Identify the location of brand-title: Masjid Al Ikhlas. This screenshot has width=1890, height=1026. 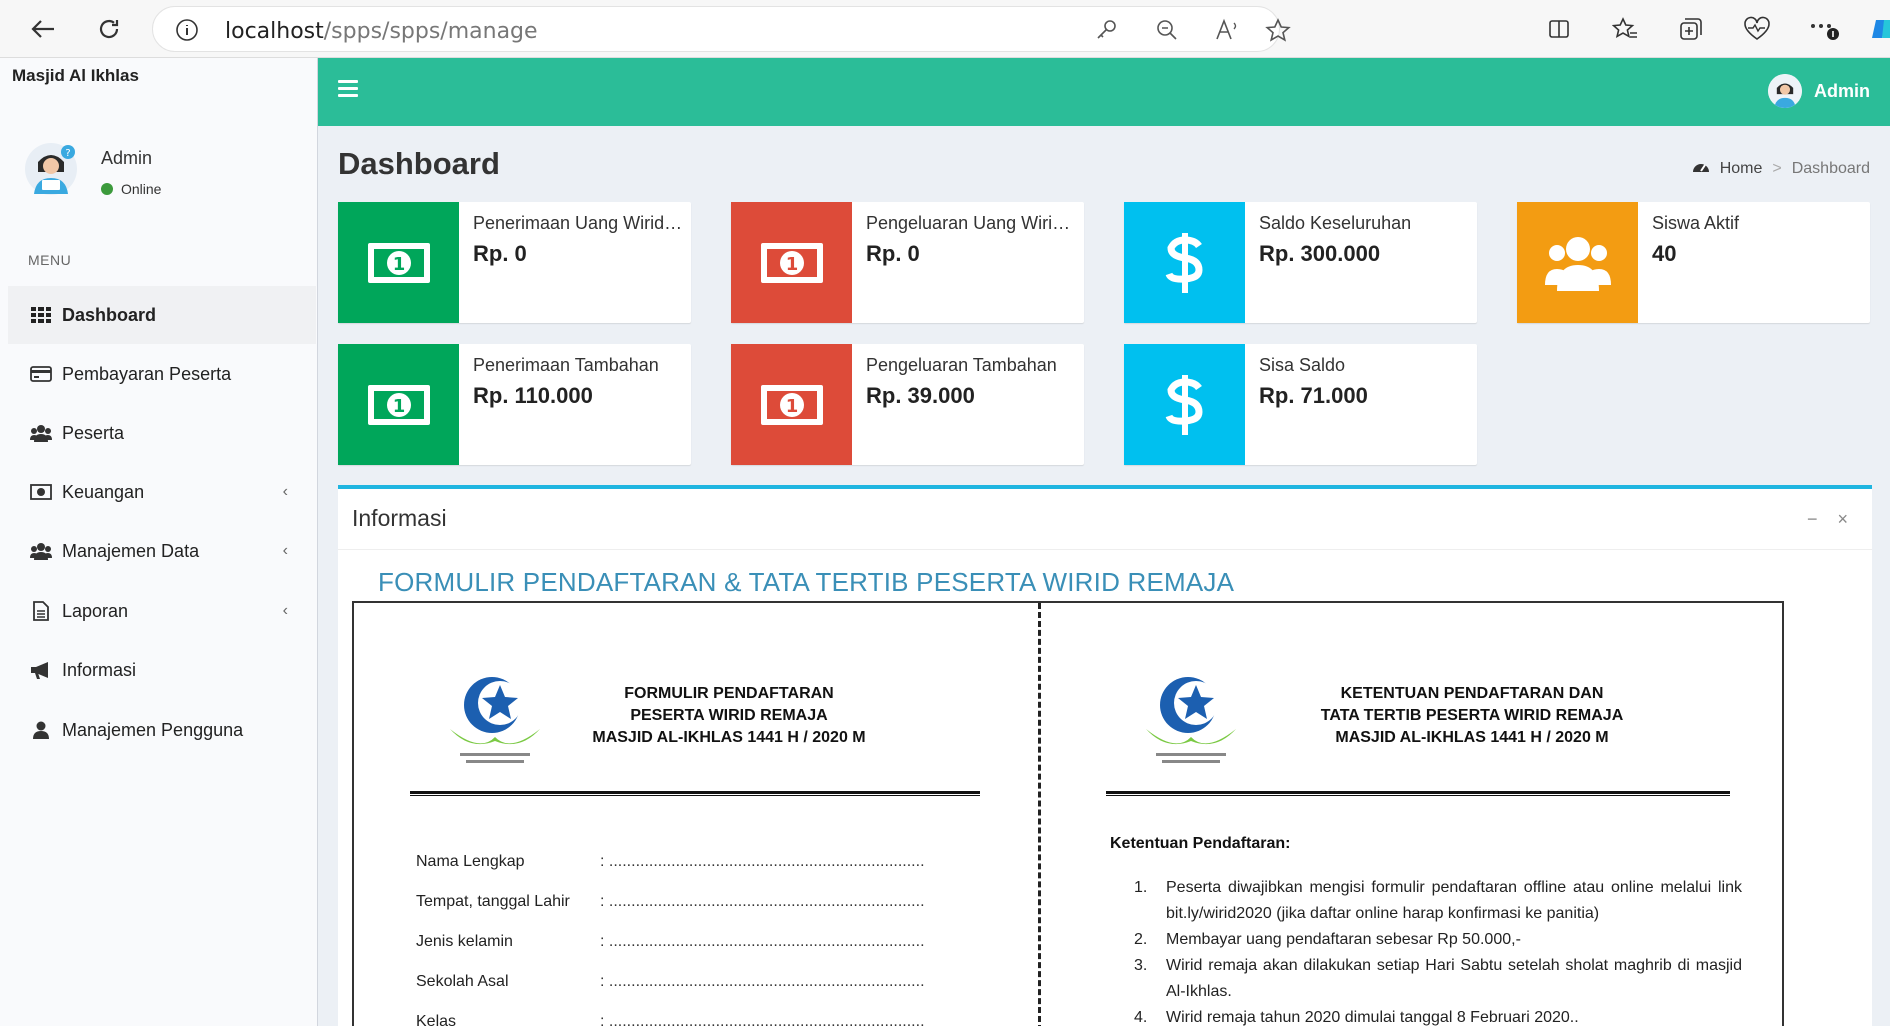
(75, 76).